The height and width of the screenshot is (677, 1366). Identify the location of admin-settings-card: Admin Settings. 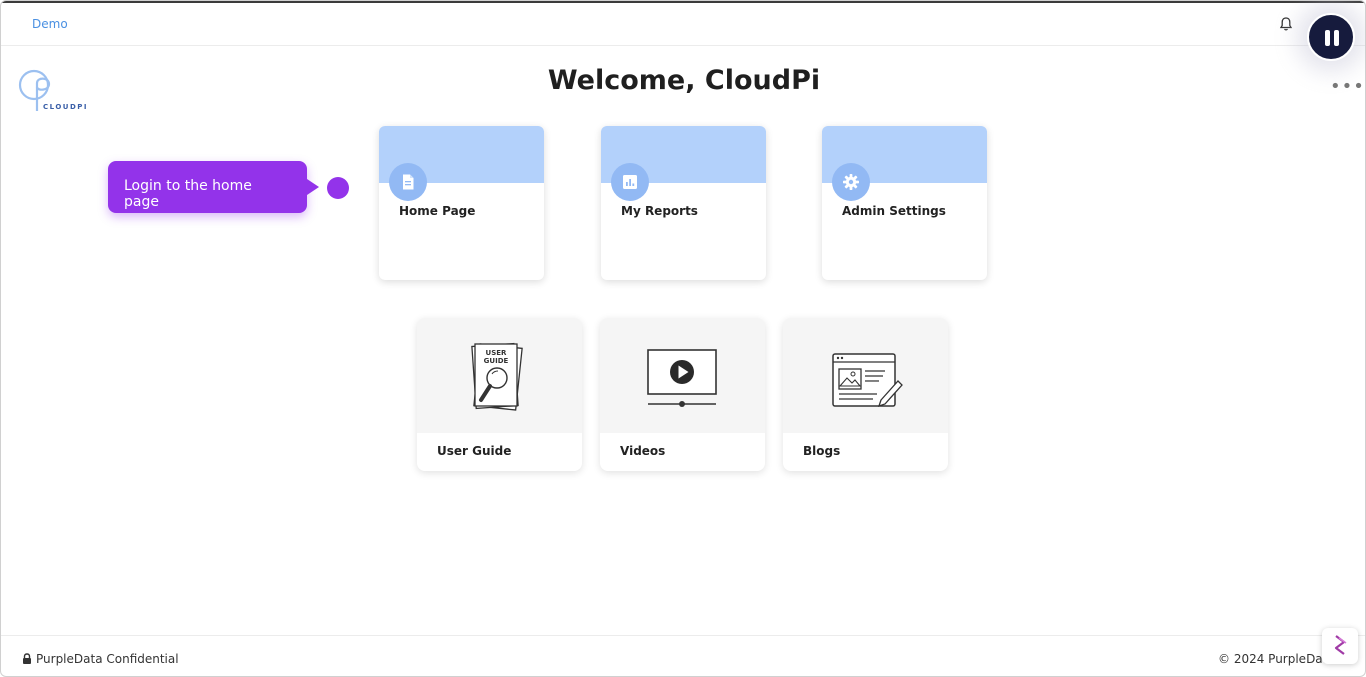
(904, 203).